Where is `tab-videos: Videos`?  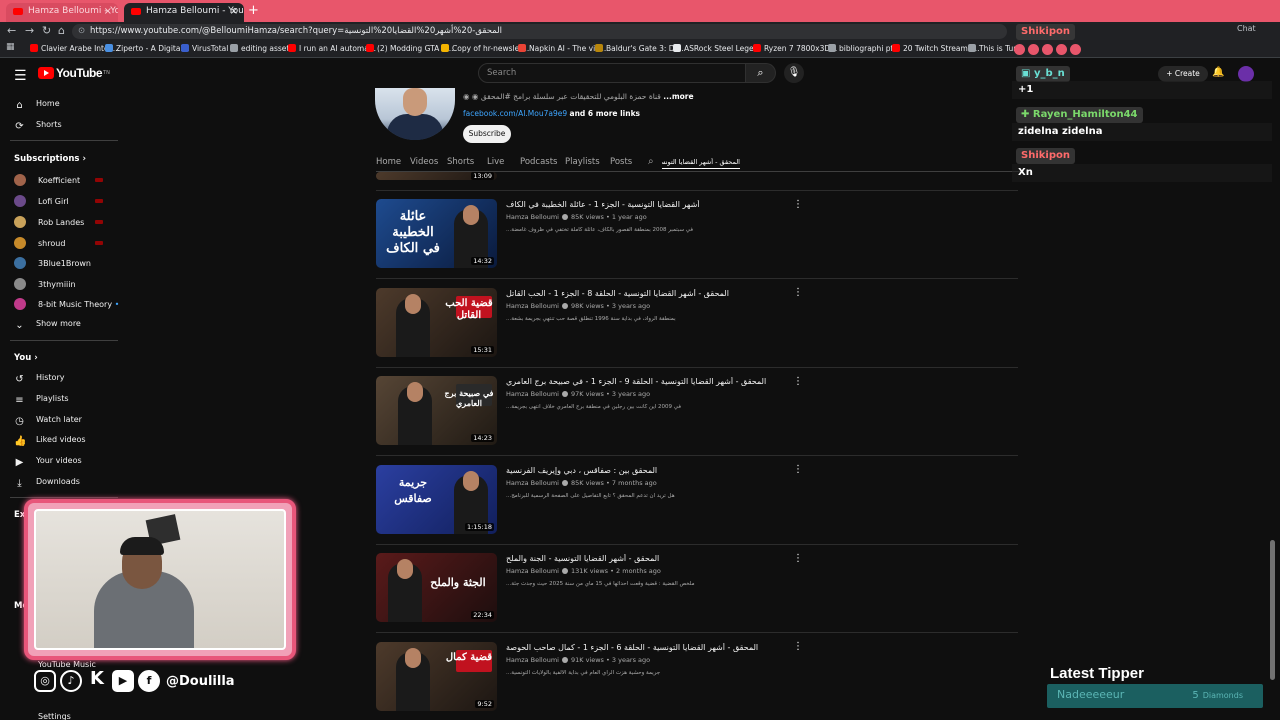
tab-videos: Videos is located at coordinates (424, 162).